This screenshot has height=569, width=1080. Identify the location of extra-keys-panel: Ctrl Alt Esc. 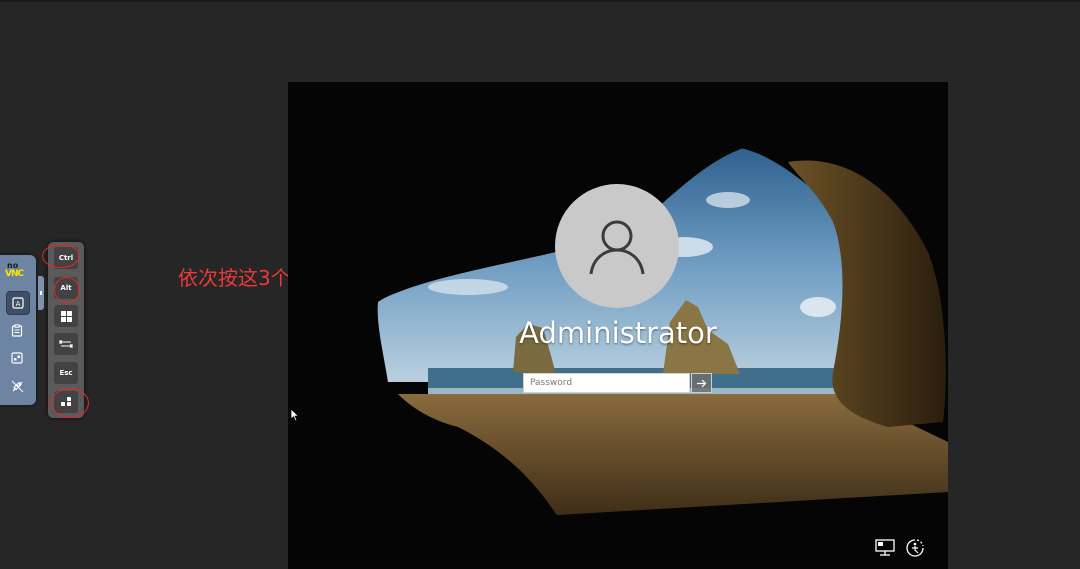
(66, 330).